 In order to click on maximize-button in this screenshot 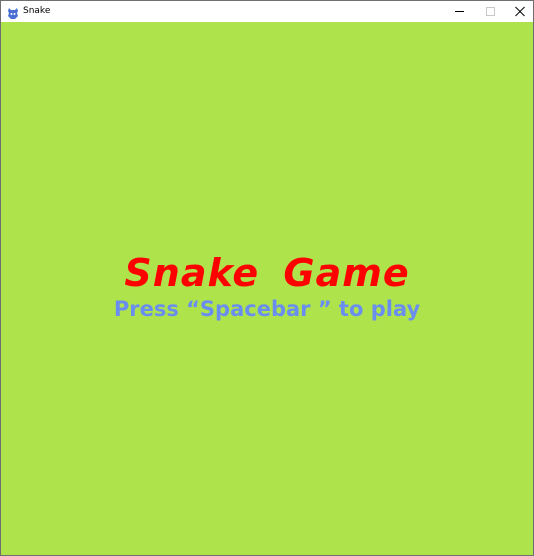, I will do `click(490, 11)`.